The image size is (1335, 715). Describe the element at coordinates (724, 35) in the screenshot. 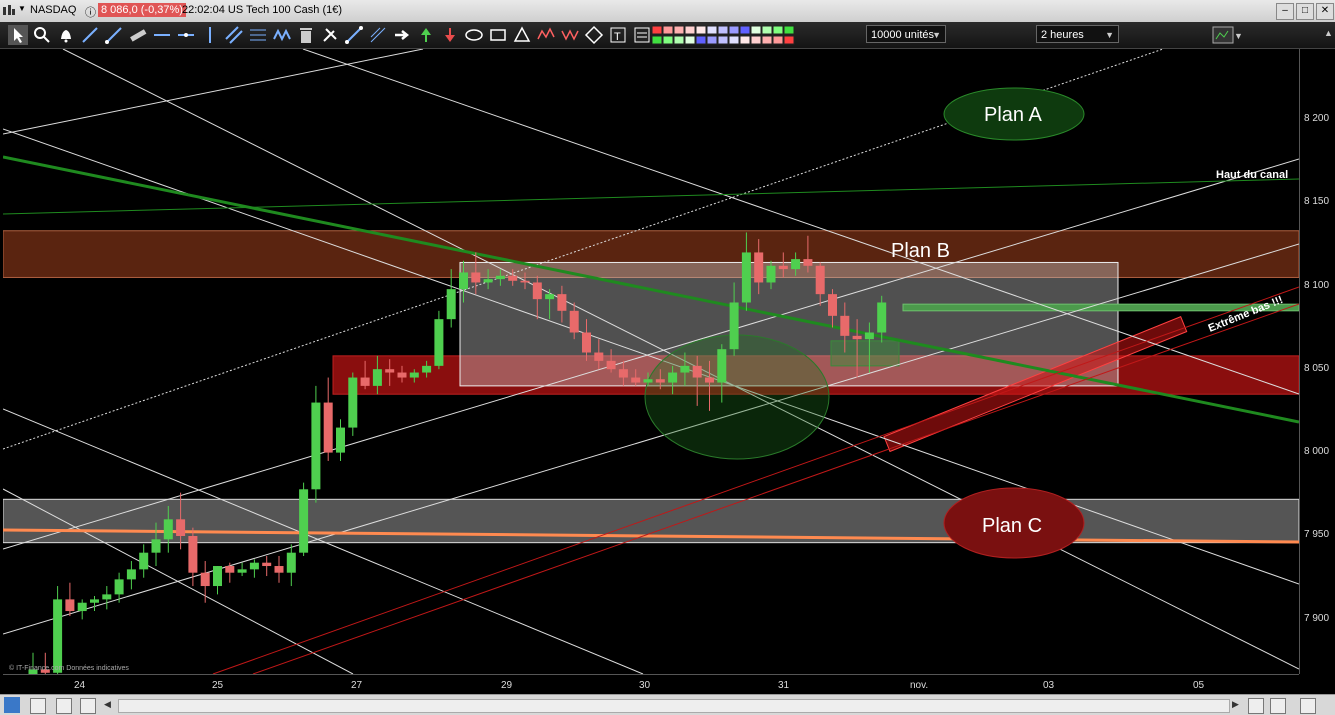

I see `color-palette` at that location.